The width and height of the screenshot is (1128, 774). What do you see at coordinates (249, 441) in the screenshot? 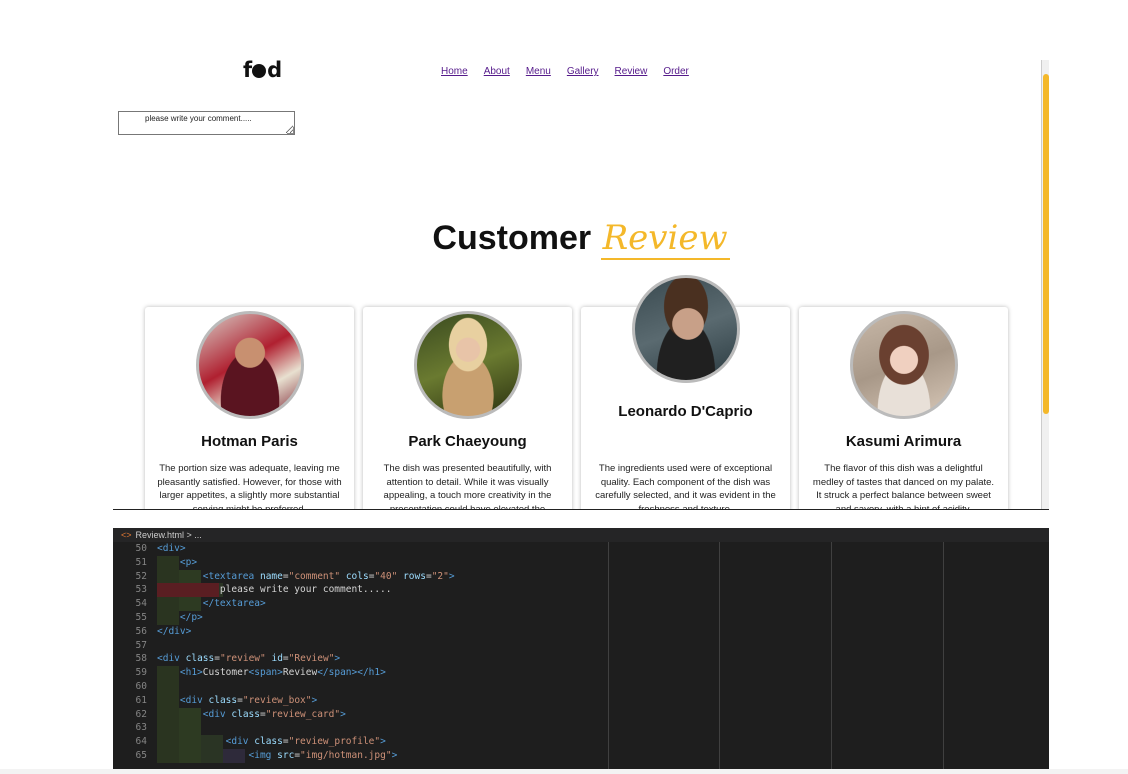
I see `reviewer-name: Hotman Paris` at bounding box center [249, 441].